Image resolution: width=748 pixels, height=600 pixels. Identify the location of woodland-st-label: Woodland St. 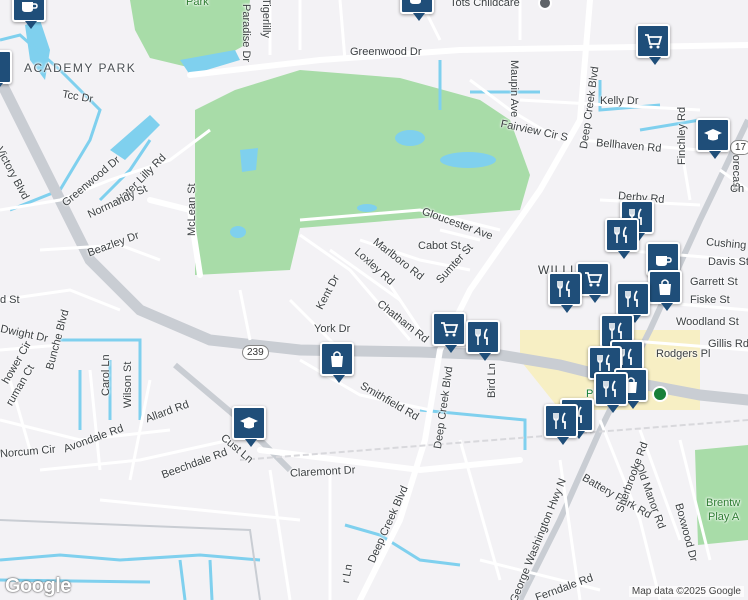
(707, 322).